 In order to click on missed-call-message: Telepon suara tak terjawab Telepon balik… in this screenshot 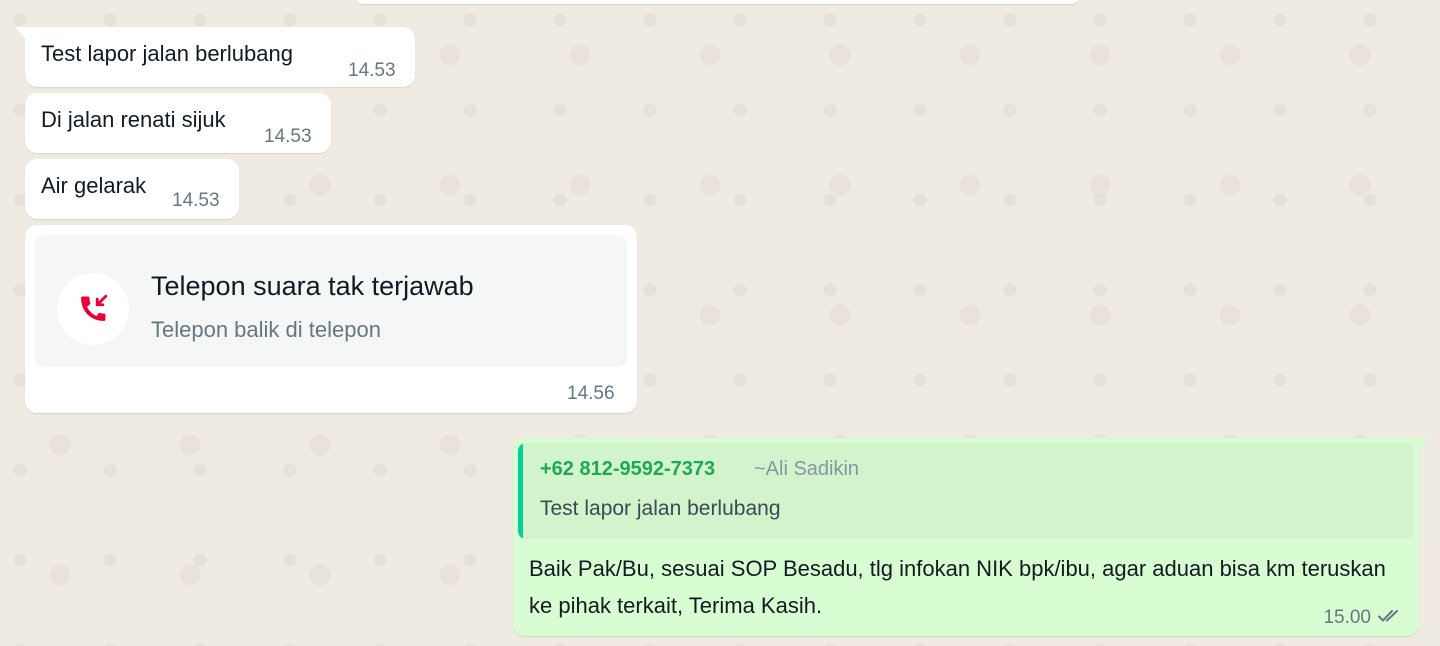, I will do `click(331, 319)`.